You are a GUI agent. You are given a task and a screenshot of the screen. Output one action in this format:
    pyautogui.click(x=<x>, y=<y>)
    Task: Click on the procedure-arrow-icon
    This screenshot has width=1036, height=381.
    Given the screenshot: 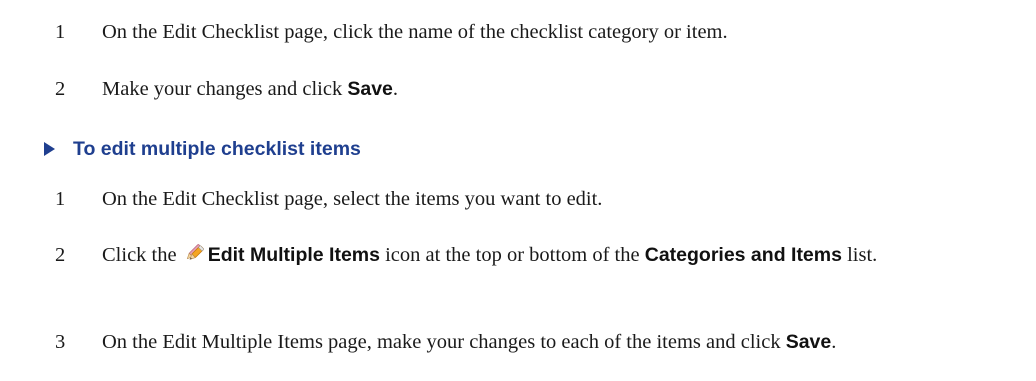 What is the action you would take?
    pyautogui.click(x=49, y=149)
    